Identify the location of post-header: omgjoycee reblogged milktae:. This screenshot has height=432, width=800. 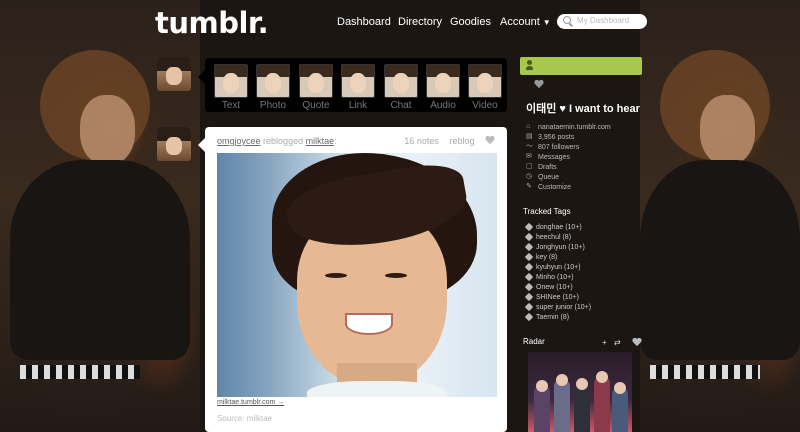
(277, 141).